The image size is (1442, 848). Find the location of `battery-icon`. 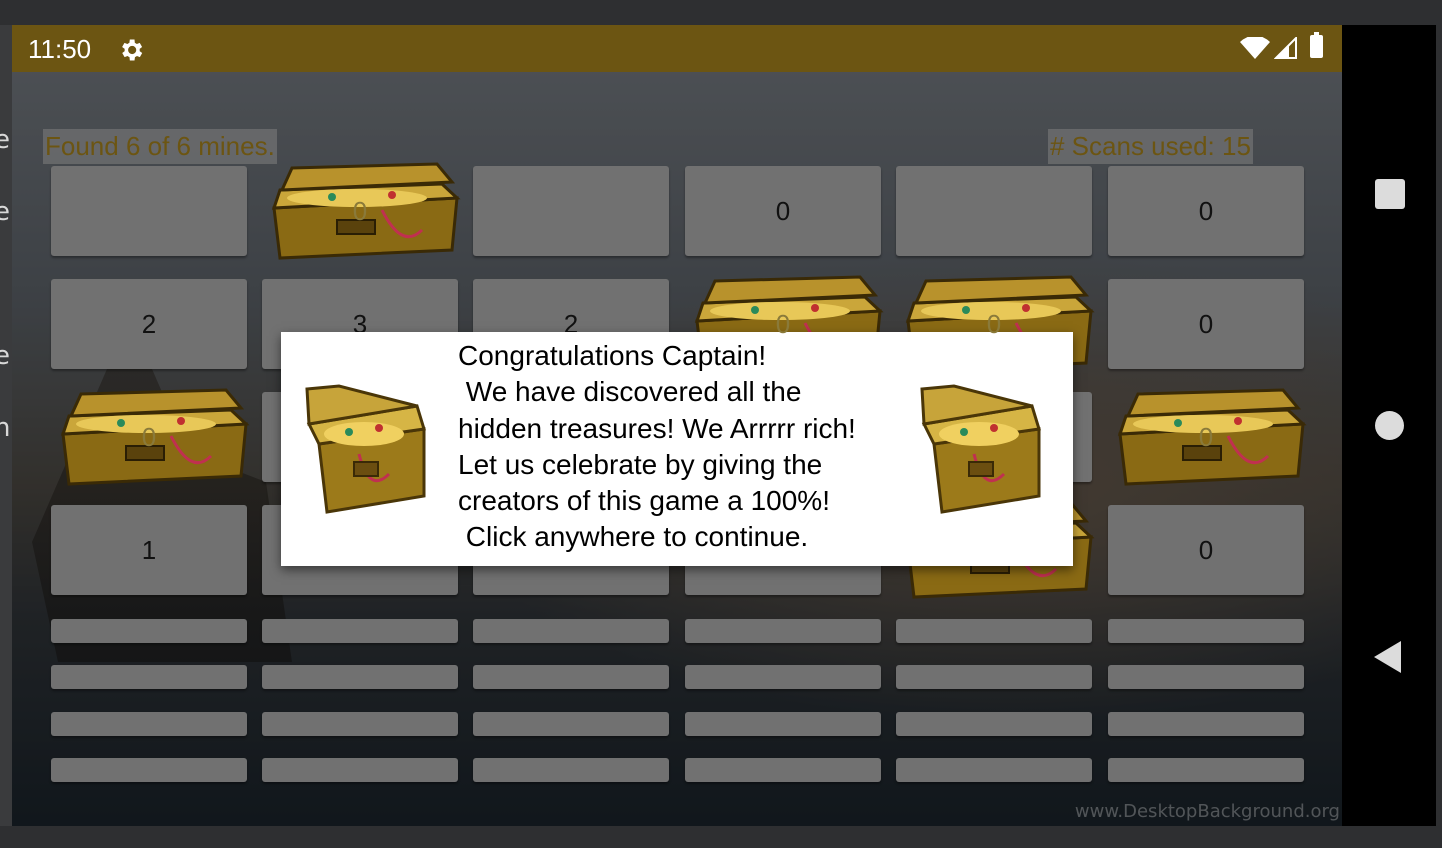

battery-icon is located at coordinates (1316, 45).